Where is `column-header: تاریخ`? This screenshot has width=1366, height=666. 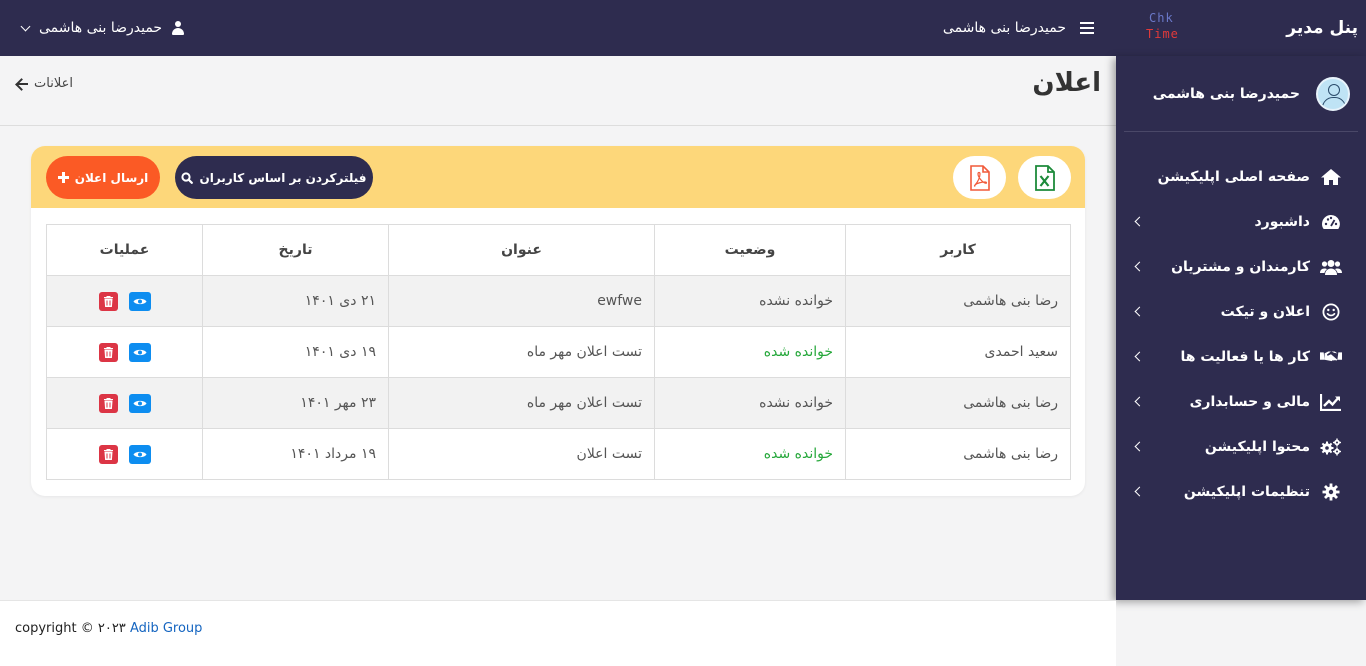
column-header: تاریخ is located at coordinates (295, 250).